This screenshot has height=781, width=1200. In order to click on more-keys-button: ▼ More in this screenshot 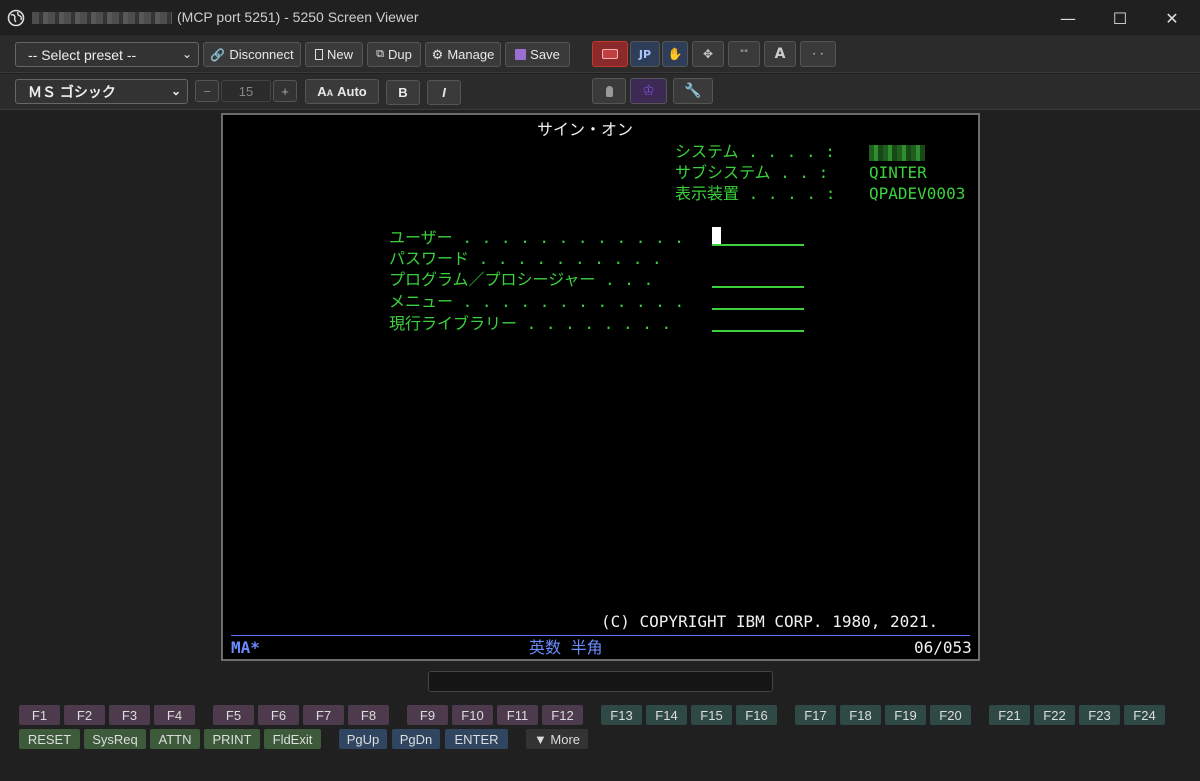, I will do `click(557, 739)`.